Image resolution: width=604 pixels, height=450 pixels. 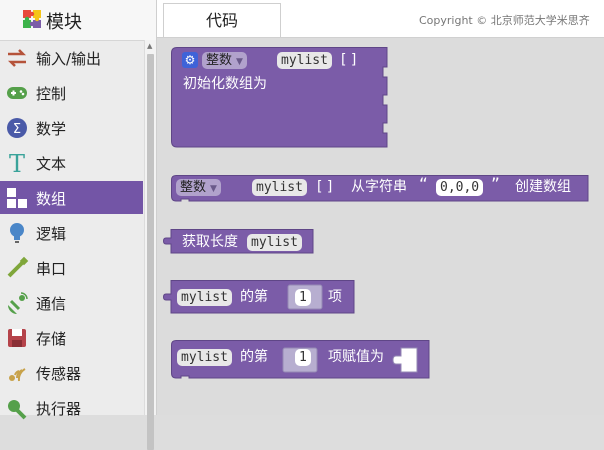 I want to click on from-string-label: 从字符串, so click(x=379, y=187).